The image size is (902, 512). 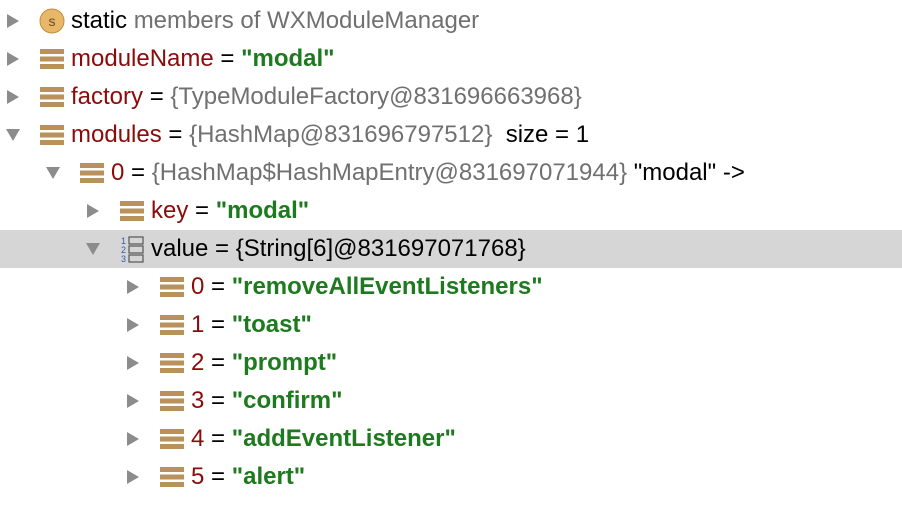 I want to click on tree-row-array-item: 2 = "prompt", so click(x=451, y=363).